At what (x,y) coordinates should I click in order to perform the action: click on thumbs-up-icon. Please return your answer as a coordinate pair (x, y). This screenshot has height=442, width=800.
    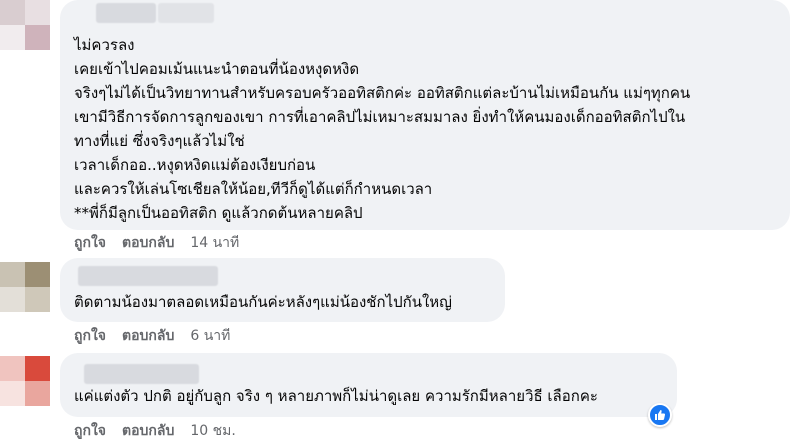
    Looking at the image, I should click on (660, 415).